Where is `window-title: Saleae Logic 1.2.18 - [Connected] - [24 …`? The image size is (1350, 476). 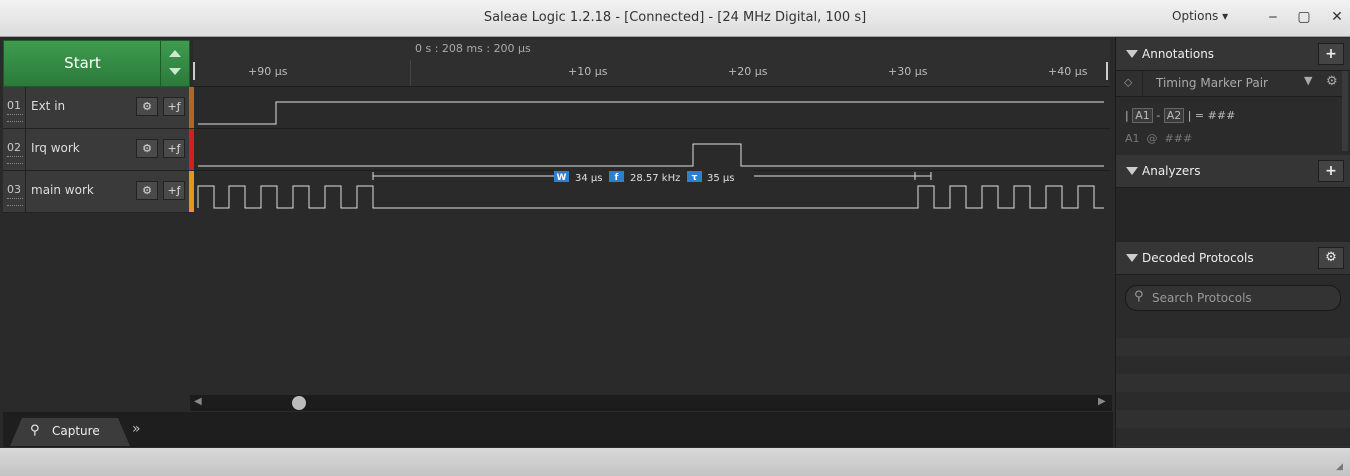 window-title: Saleae Logic 1.2.18 - [Connected] - [24 … is located at coordinates (675, 17).